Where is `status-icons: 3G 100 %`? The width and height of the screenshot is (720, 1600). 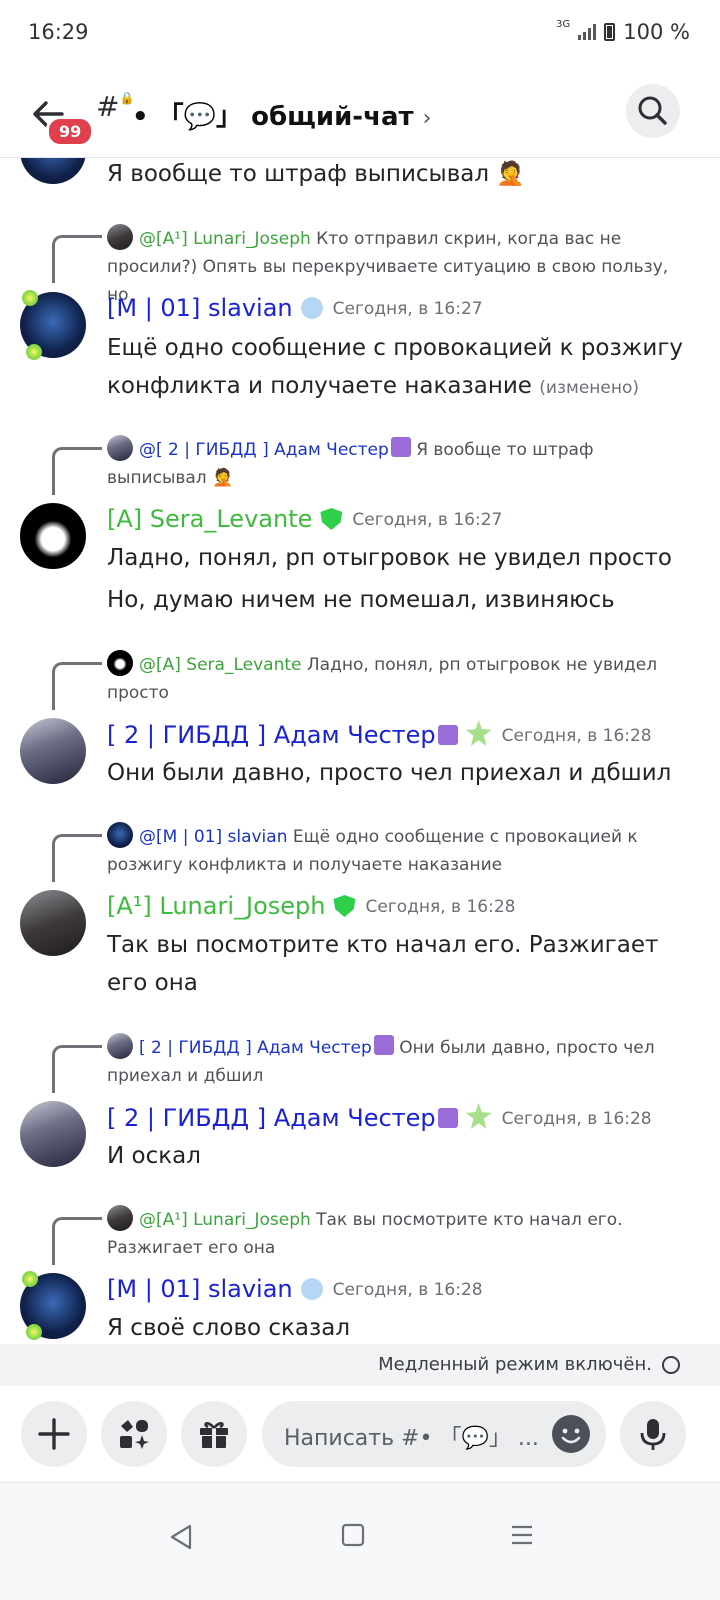
status-icons: 3G 100 % is located at coordinates (623, 31).